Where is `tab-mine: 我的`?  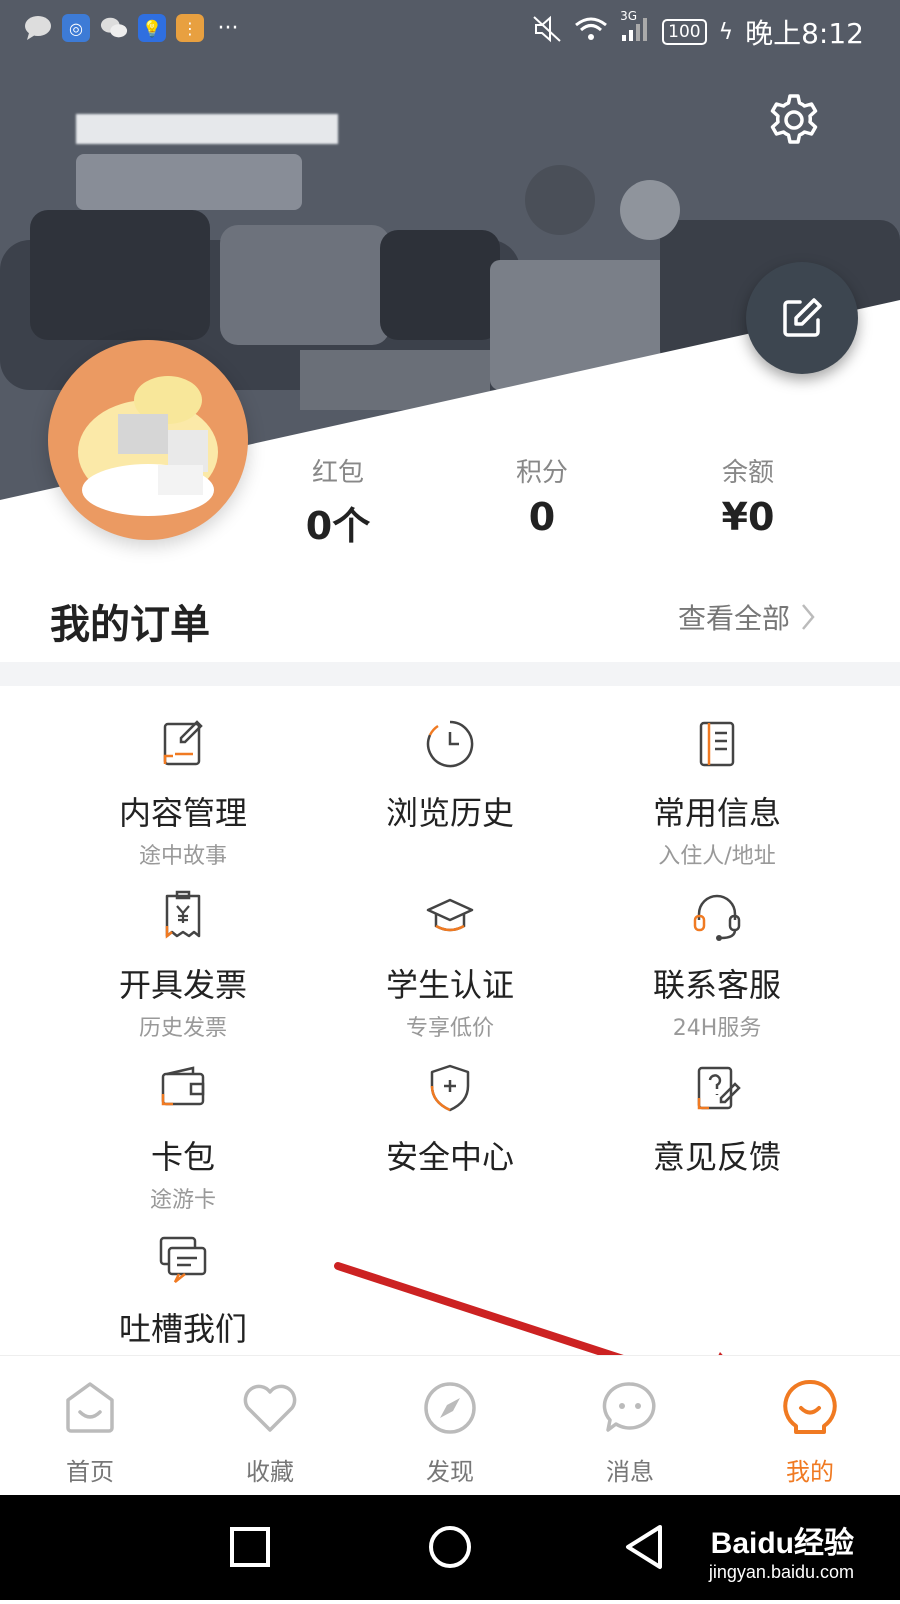 tab-mine: 我的 is located at coordinates (810, 1432).